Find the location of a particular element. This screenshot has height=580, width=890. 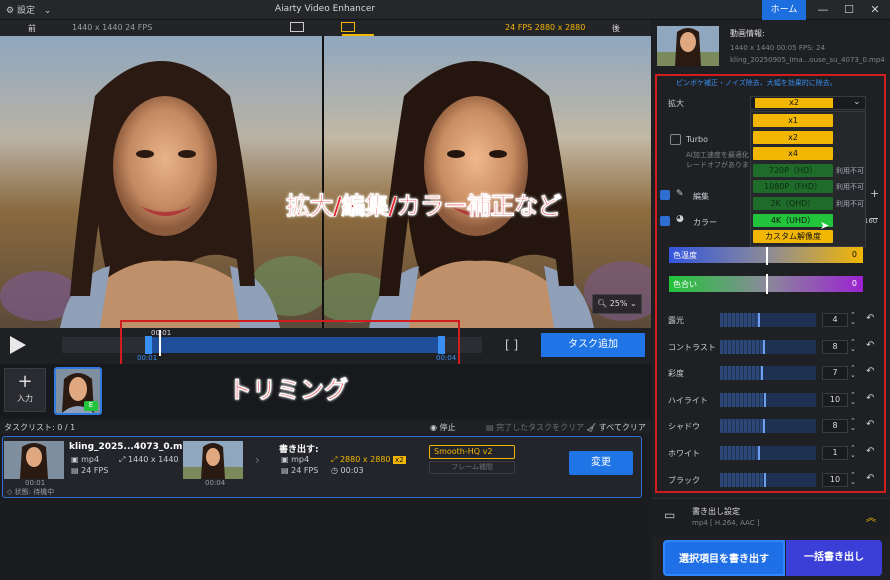

adjustment-value: 4 is located at coordinates (835, 320).